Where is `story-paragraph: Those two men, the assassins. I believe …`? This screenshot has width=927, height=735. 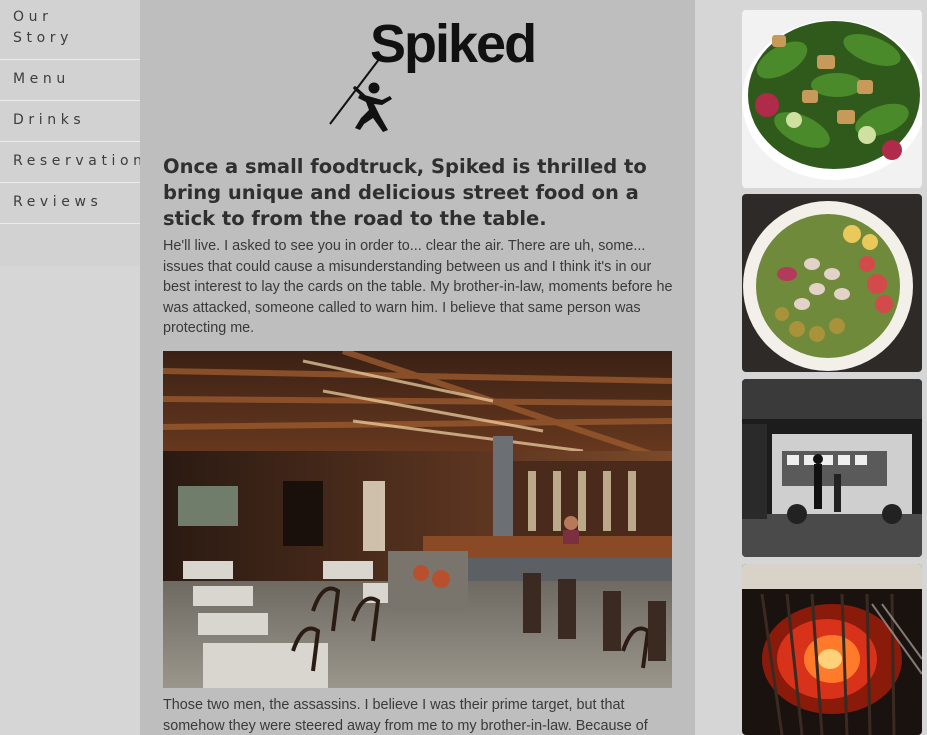
story-paragraph: Those two men, the assassins. I believe … is located at coordinates (405, 715).